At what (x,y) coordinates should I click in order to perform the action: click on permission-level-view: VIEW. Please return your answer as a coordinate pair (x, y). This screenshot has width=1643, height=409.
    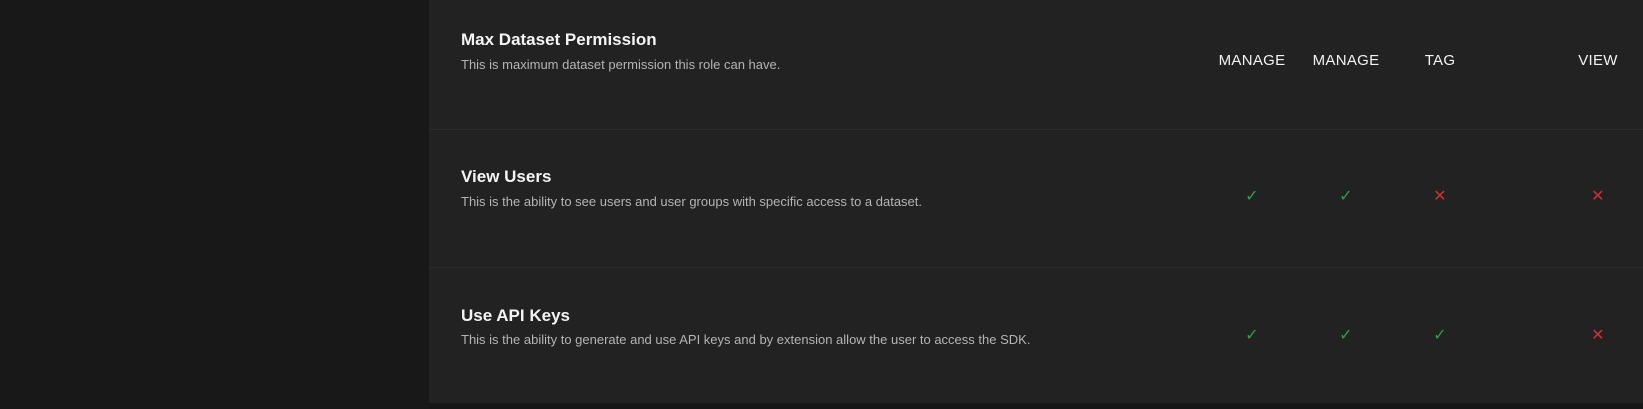
    Looking at the image, I should click on (1598, 60).